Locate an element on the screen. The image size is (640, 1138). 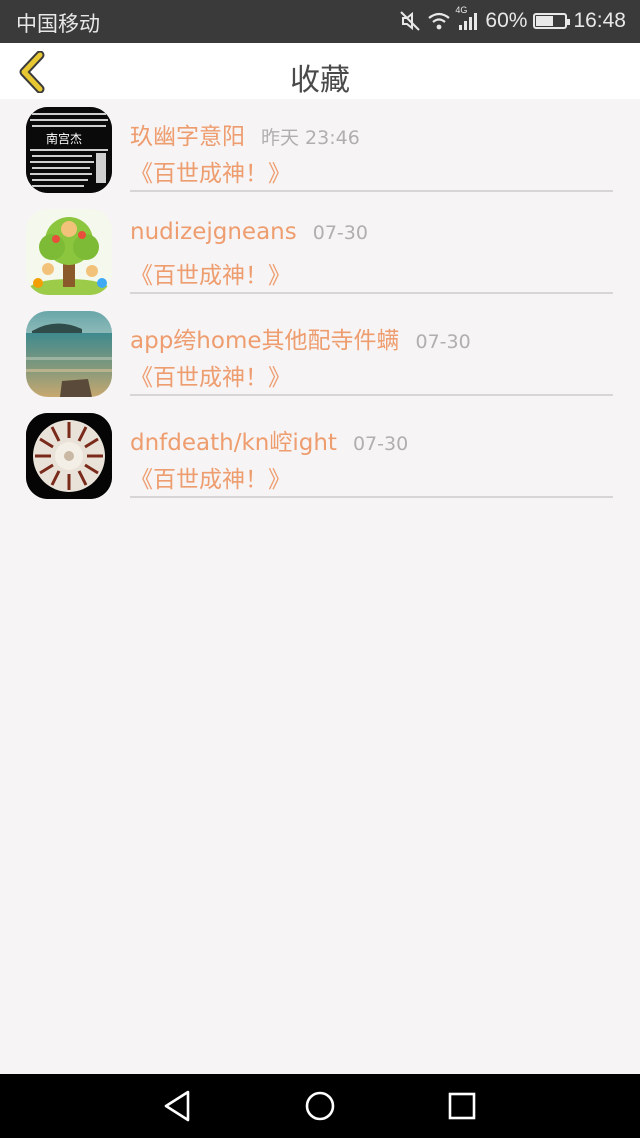
home-circle-icon is located at coordinates (320, 1106).